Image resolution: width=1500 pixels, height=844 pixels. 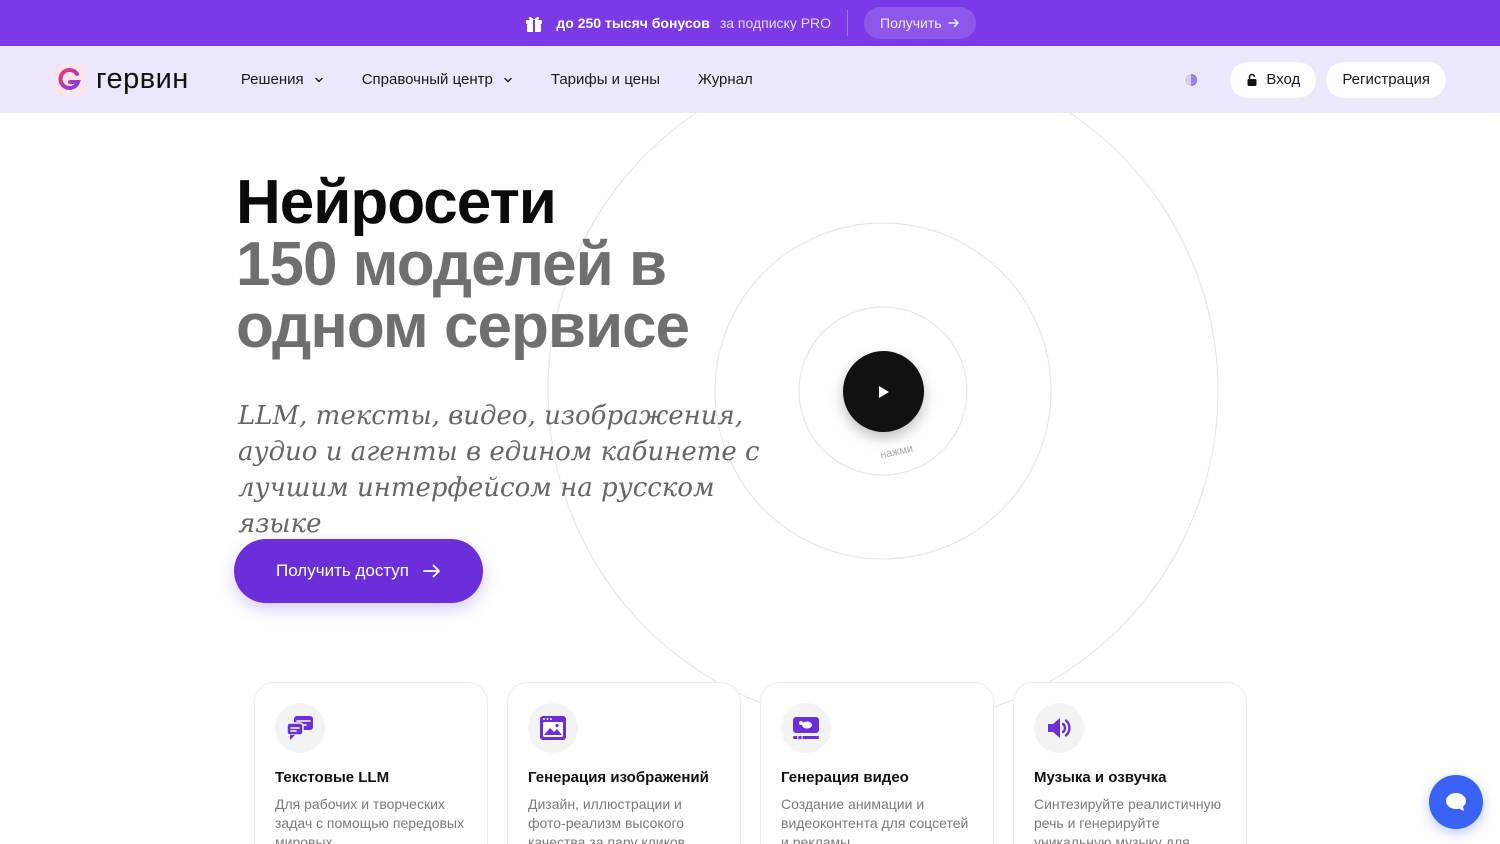 I want to click on card-title: Генерация видео, so click(x=845, y=777).